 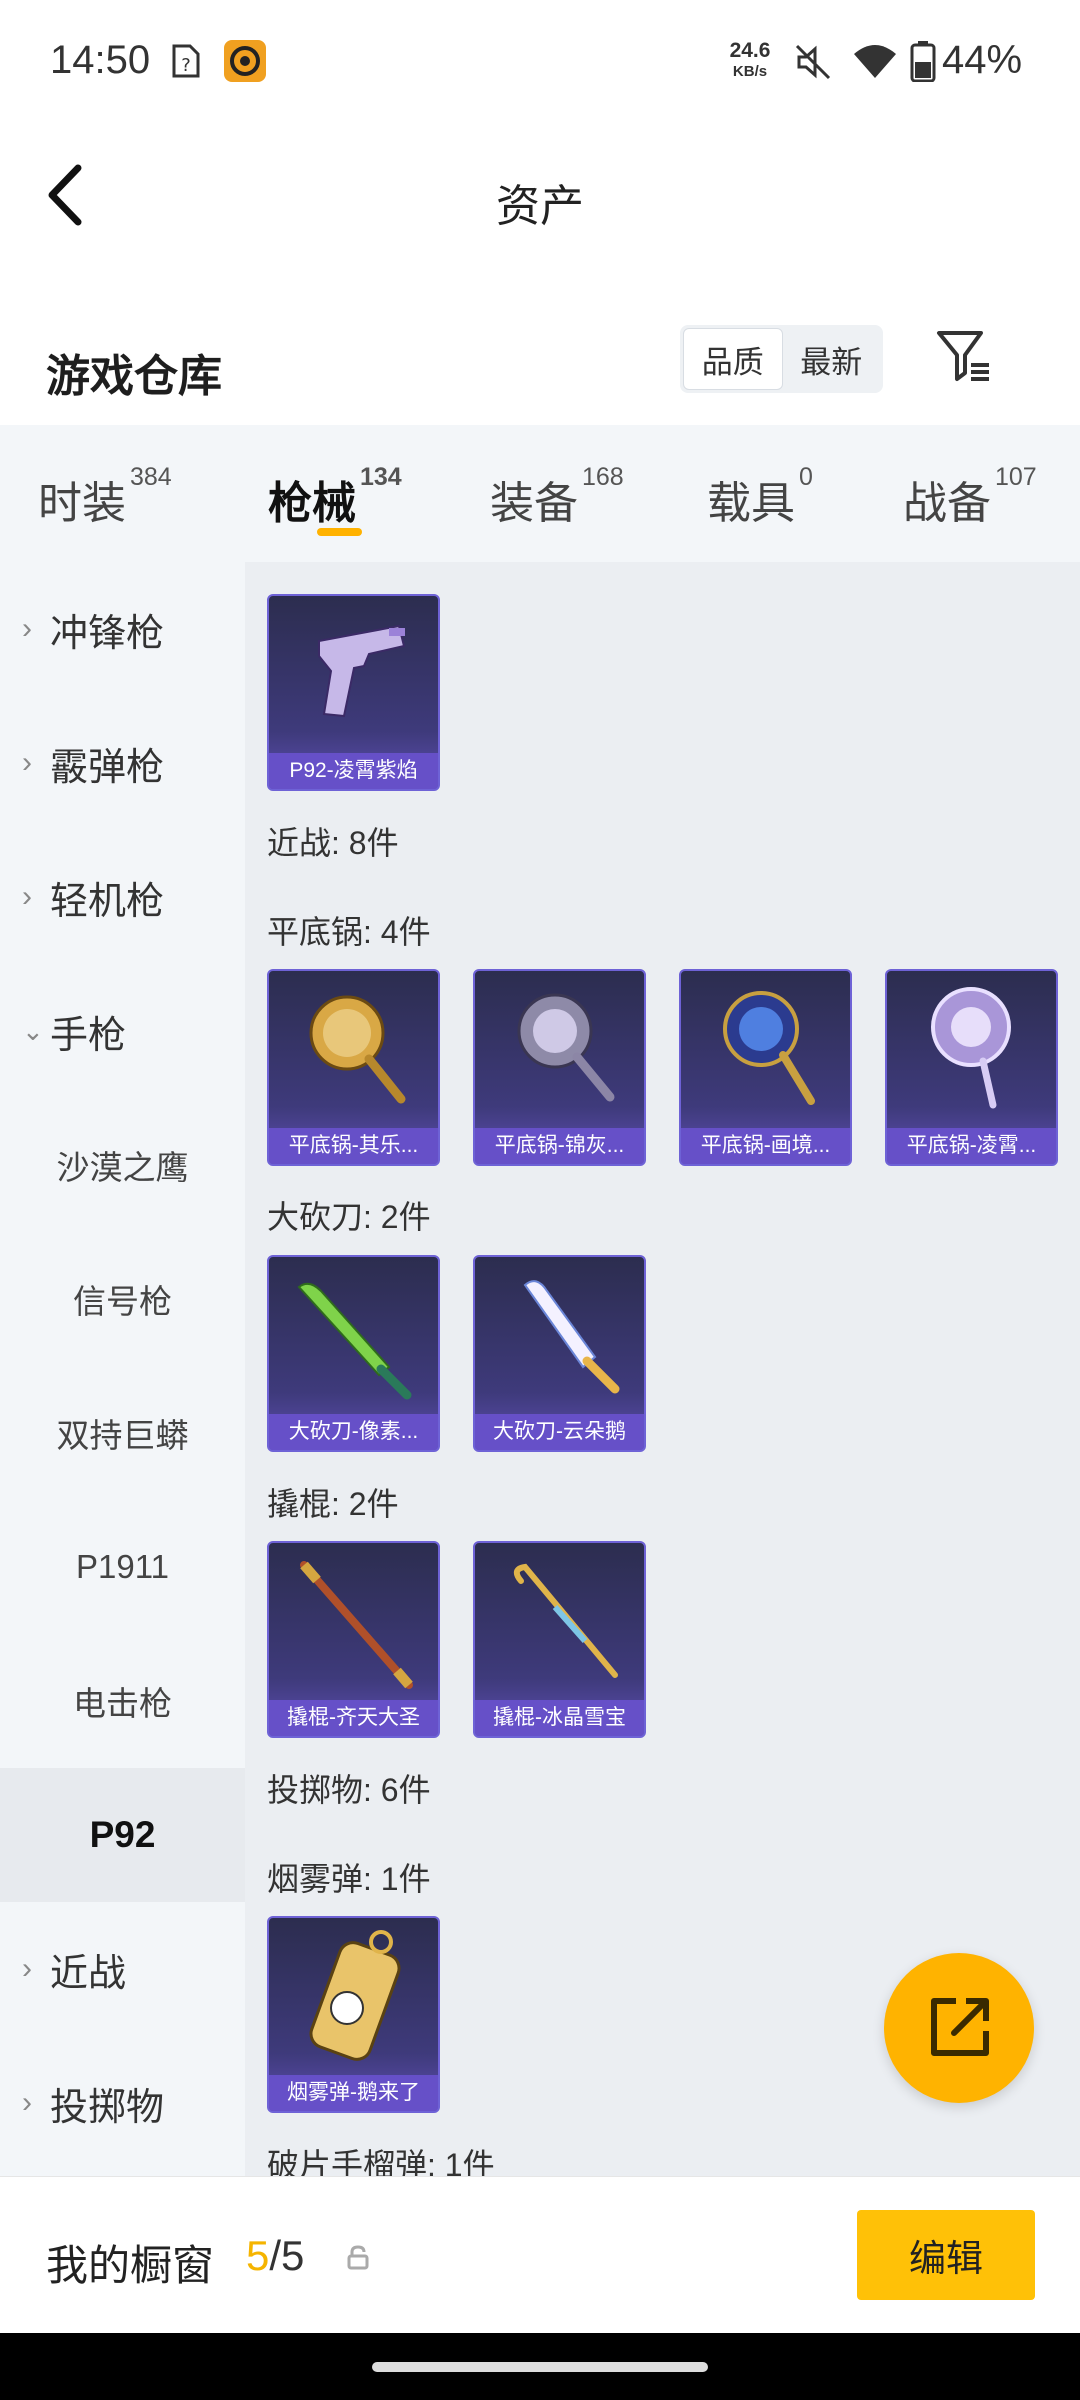 I want to click on item-card: 大砍刀-云朵鹅, so click(x=559, y=1353).